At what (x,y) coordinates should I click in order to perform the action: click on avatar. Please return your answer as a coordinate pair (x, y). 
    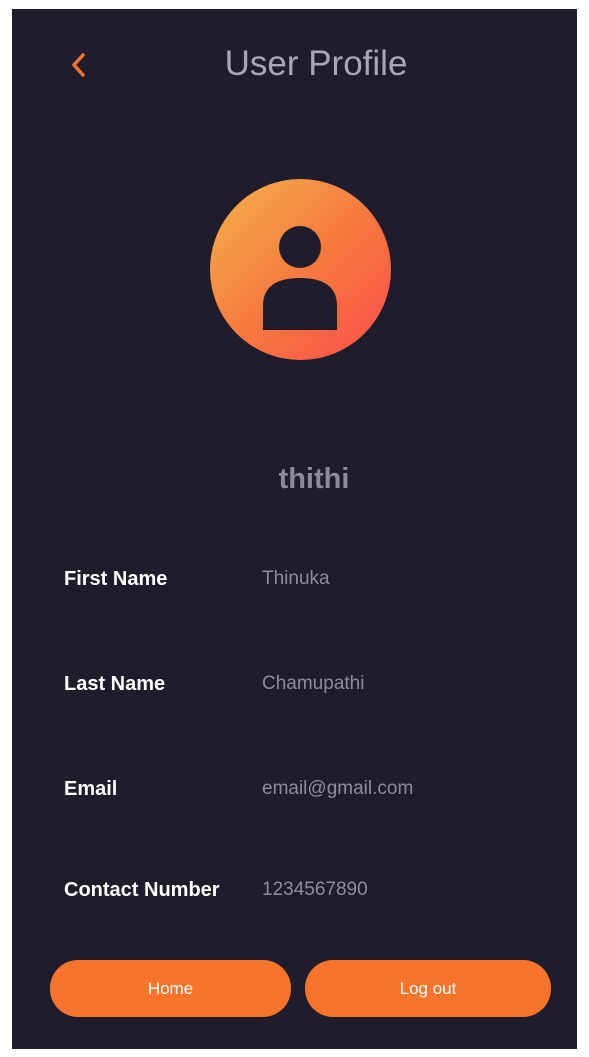
    Looking at the image, I should click on (300, 269).